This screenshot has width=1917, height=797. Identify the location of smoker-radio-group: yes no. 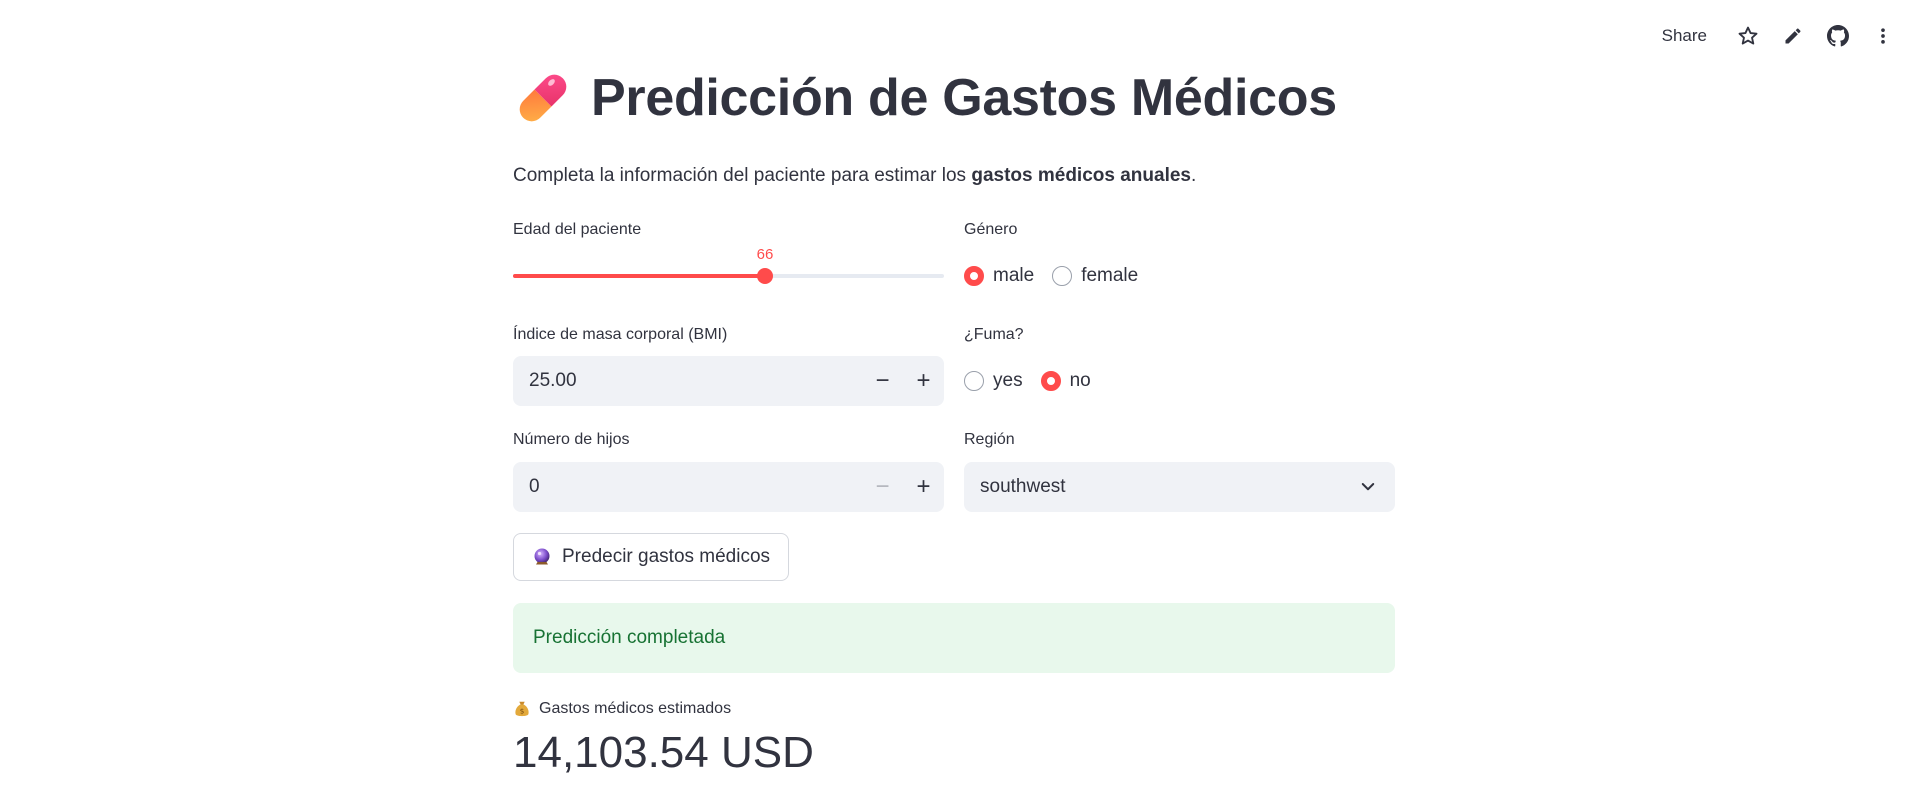
(1027, 381).